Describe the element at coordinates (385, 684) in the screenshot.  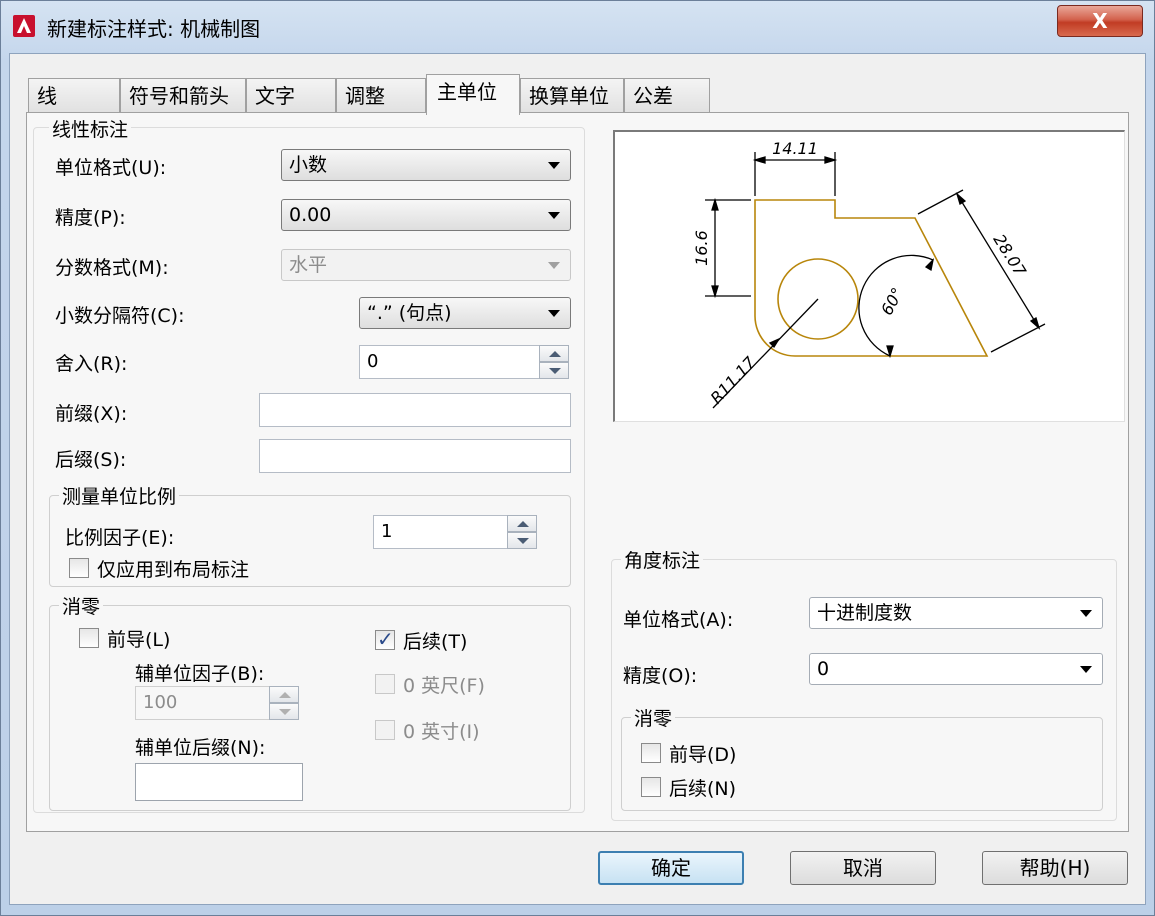
I see `zero-feet-checkbox` at that location.